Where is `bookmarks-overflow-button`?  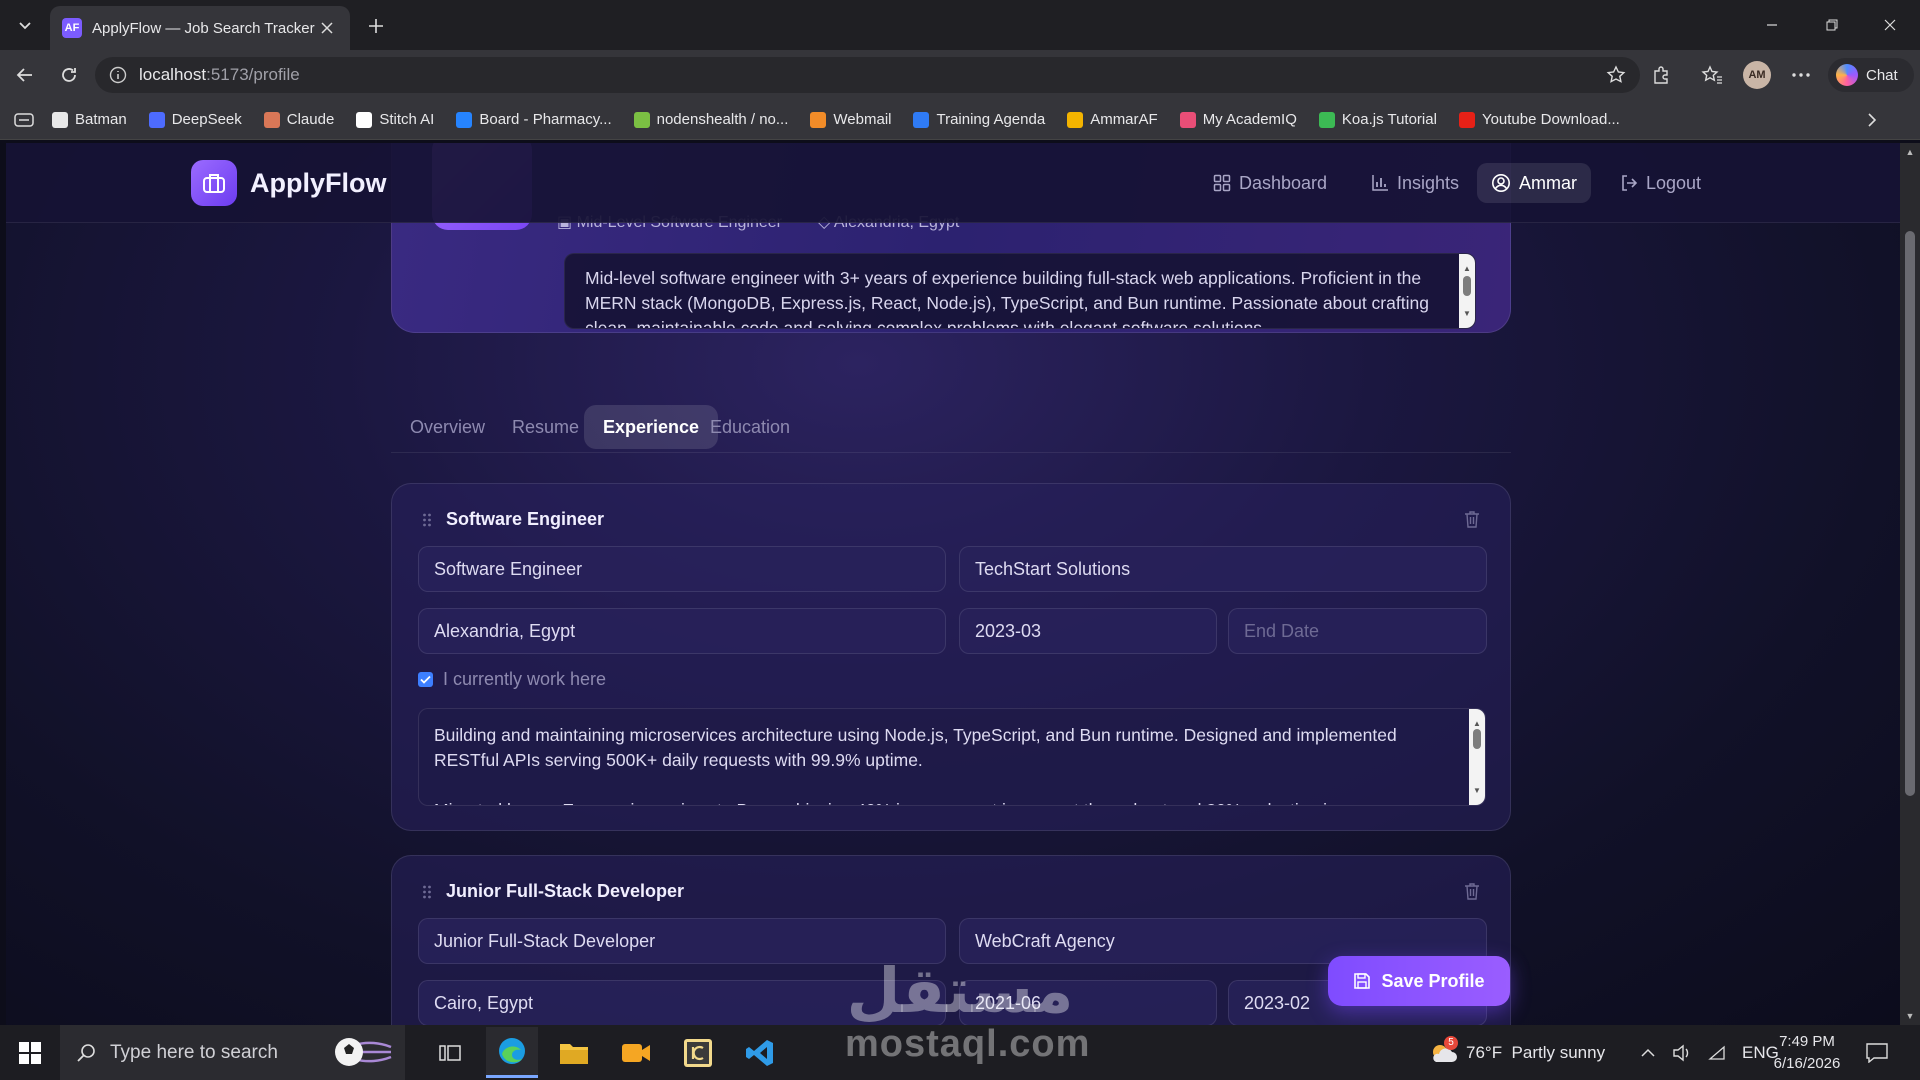
bookmarks-overflow-button is located at coordinates (1872, 119).